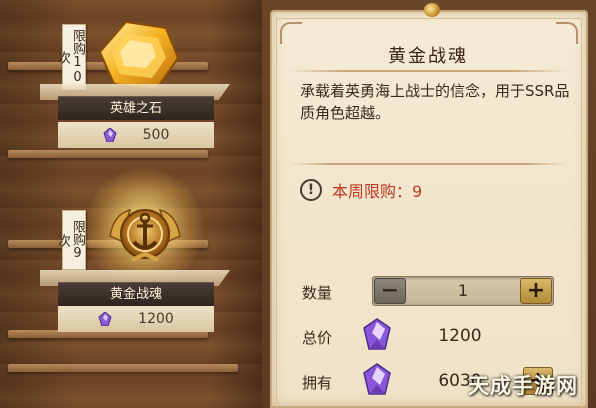 The image size is (596, 408). I want to click on quantity-stepper: − 1 +, so click(463, 291).